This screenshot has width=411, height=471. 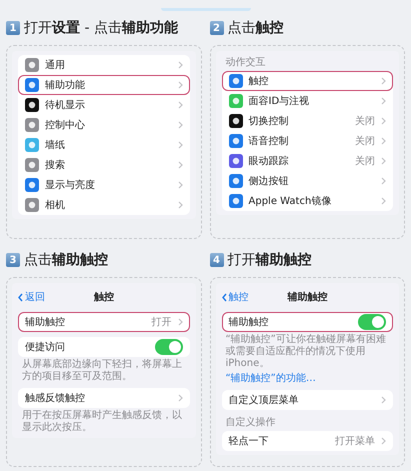 What do you see at coordinates (307, 181) in the screenshot?
I see `settings-row: 侧边按钮` at bounding box center [307, 181].